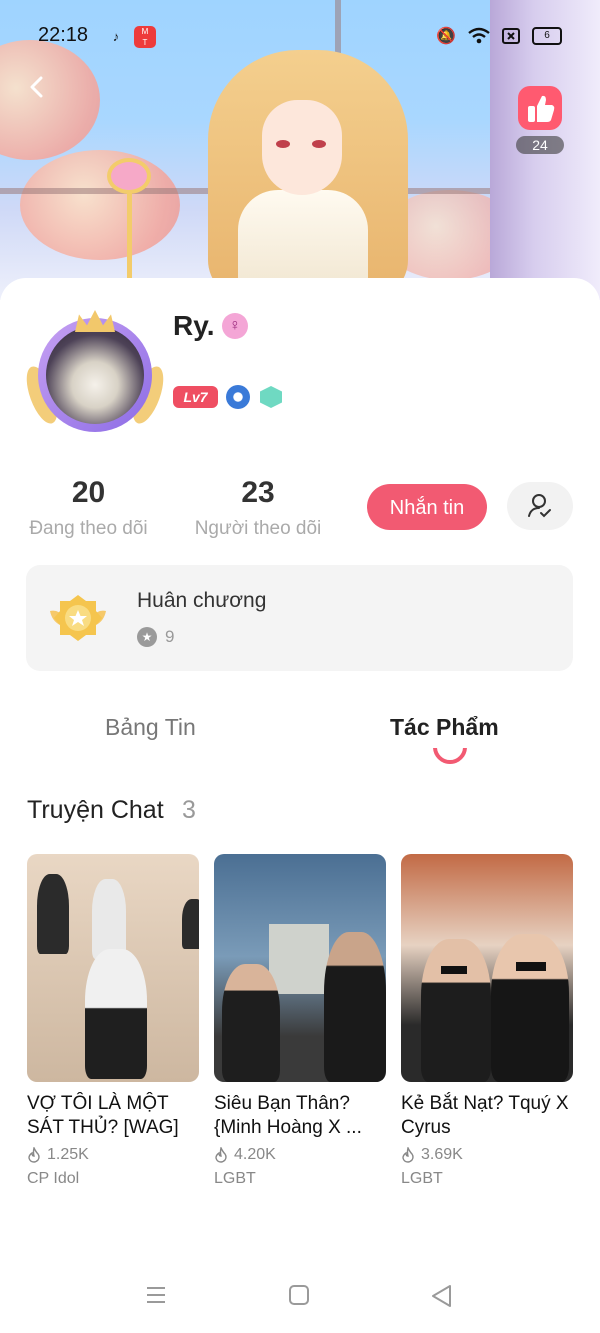 This screenshot has width=600, height=1333. What do you see at coordinates (95, 810) in the screenshot?
I see `section-title: Truyện Chat` at bounding box center [95, 810].